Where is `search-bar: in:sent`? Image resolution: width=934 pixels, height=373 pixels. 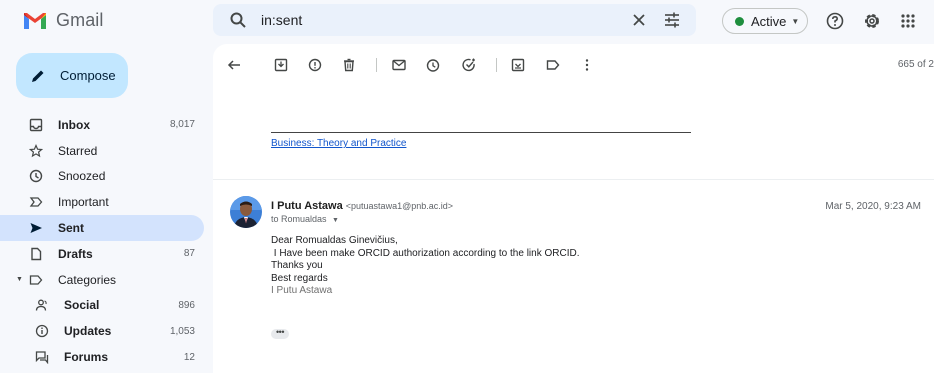 search-bar: in:sent is located at coordinates (454, 20).